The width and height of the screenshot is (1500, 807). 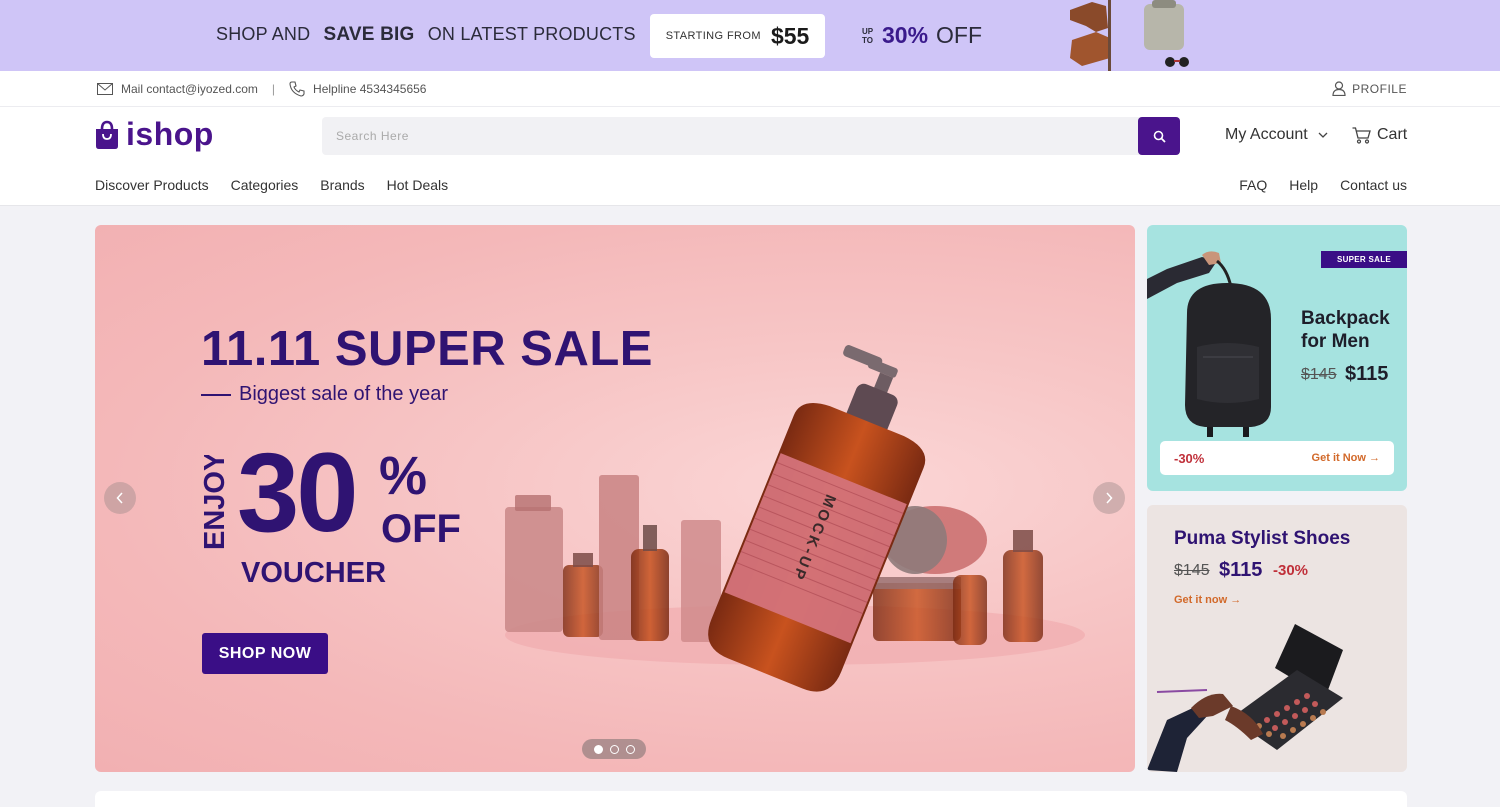 I want to click on helpline-text: Helpline 4534345656, so click(x=369, y=89).